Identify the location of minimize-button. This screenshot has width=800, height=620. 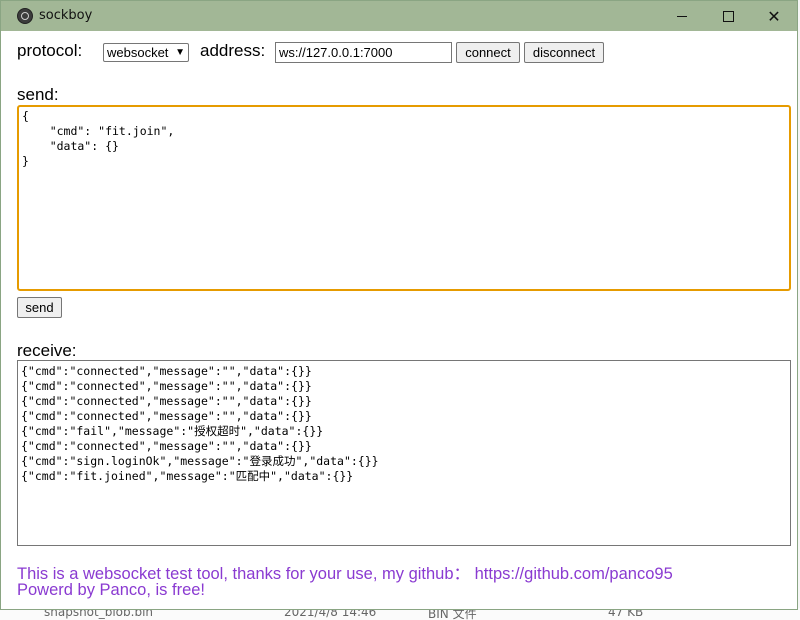
(682, 16).